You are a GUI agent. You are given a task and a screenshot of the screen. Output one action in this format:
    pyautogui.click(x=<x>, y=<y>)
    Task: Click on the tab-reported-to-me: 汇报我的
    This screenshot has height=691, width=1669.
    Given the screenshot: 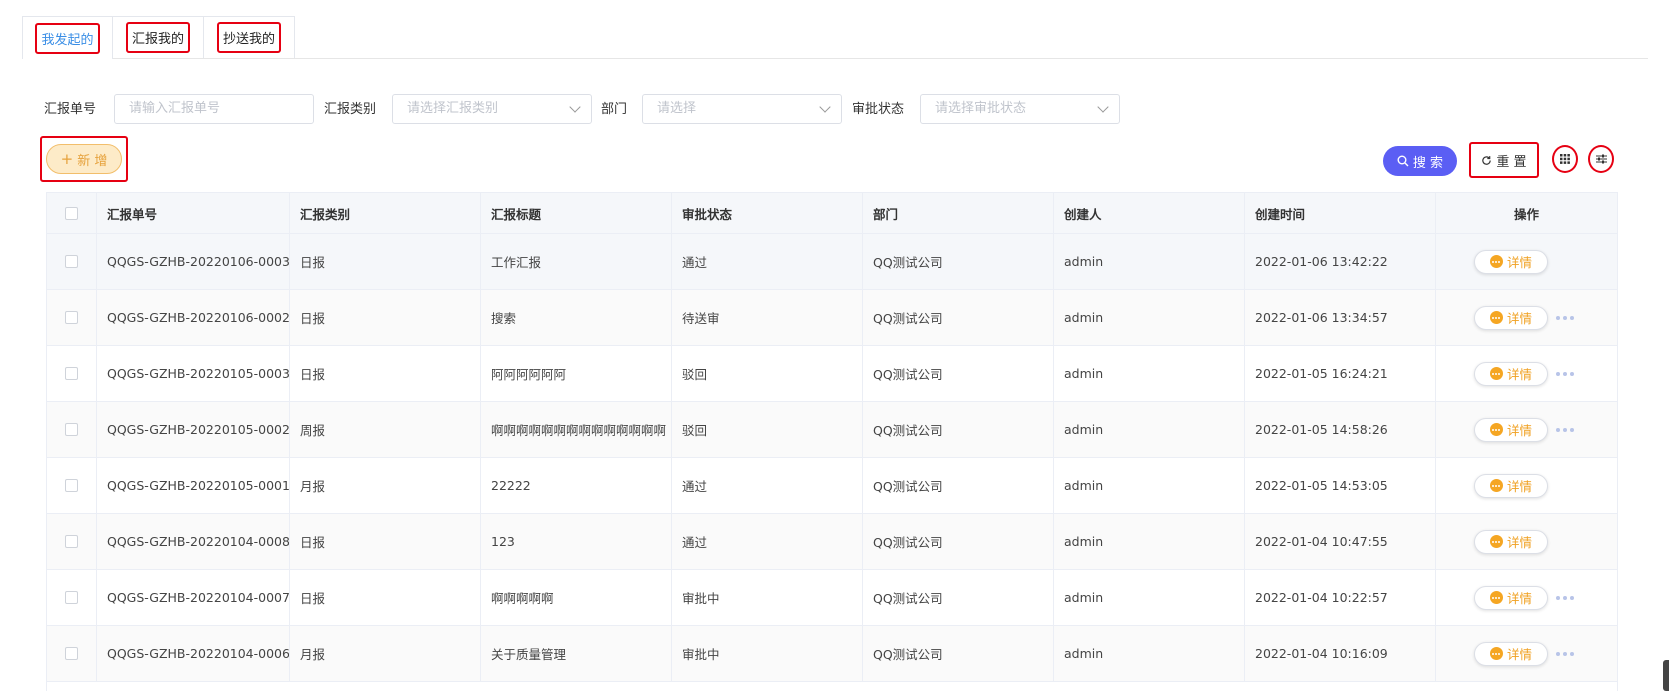 What is the action you would take?
    pyautogui.click(x=158, y=37)
    